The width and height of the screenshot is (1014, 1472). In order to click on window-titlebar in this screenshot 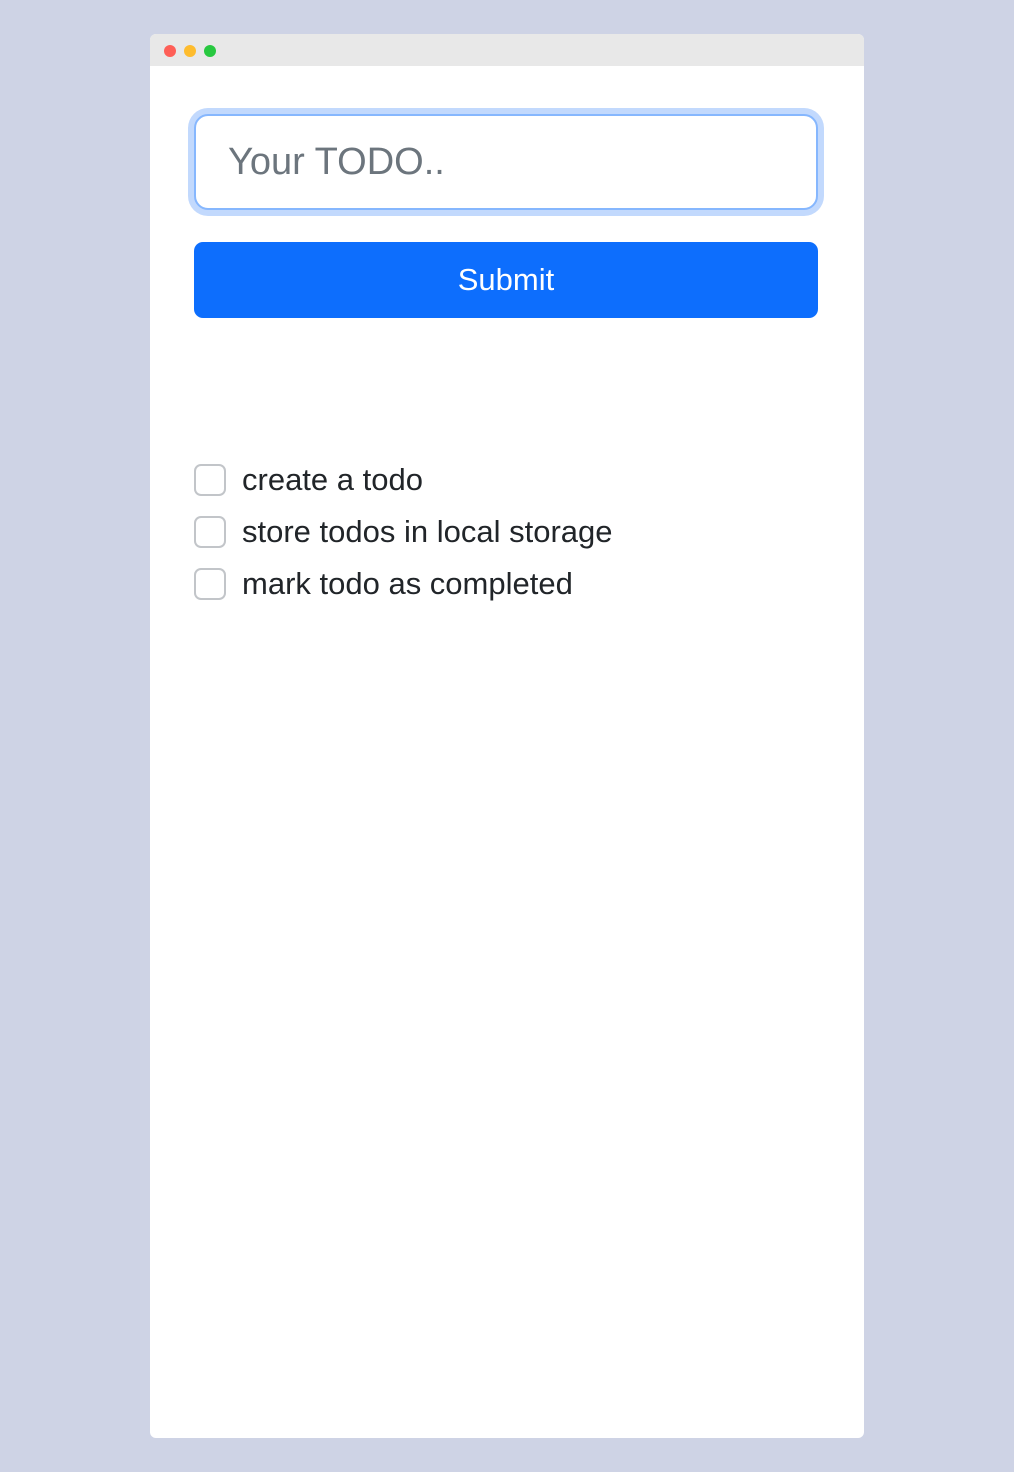, I will do `click(507, 50)`.